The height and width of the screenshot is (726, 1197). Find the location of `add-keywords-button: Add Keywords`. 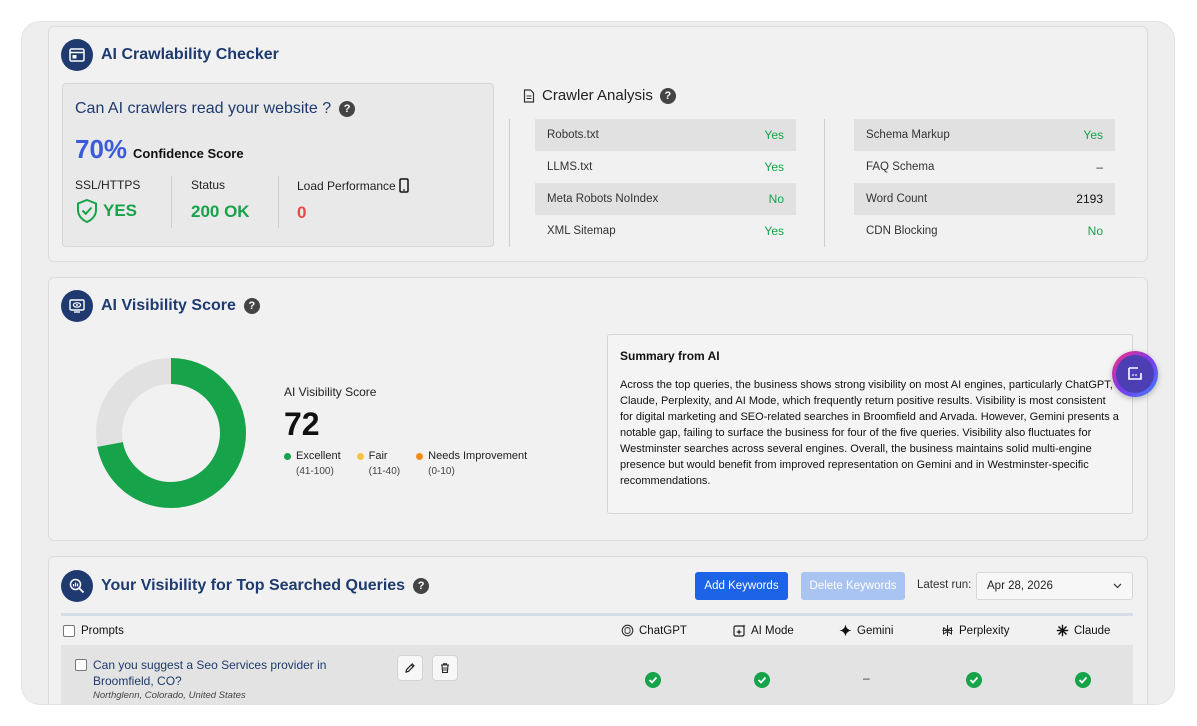

add-keywords-button: Add Keywords is located at coordinates (741, 586).